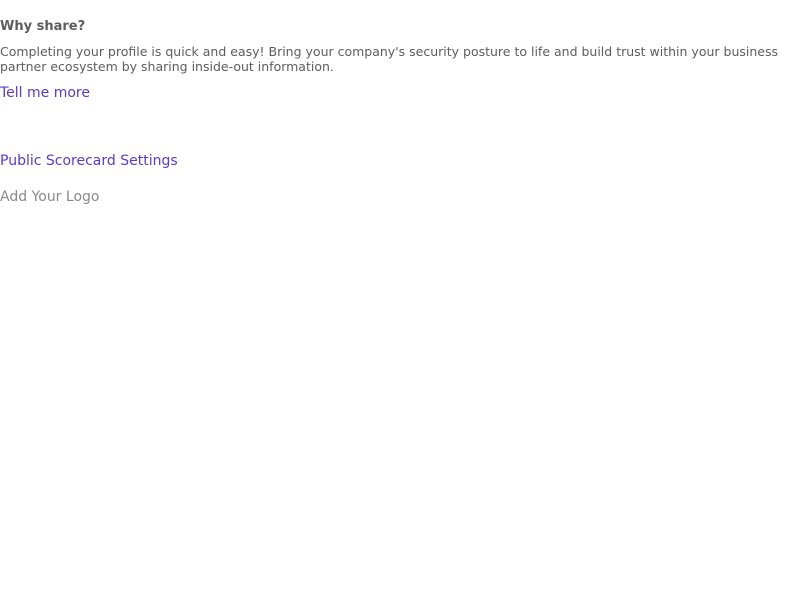 The image size is (800, 600). Describe the element at coordinates (89, 161) in the screenshot. I see `public-scorecard-settings-link: Public Scorecard Settings` at that location.